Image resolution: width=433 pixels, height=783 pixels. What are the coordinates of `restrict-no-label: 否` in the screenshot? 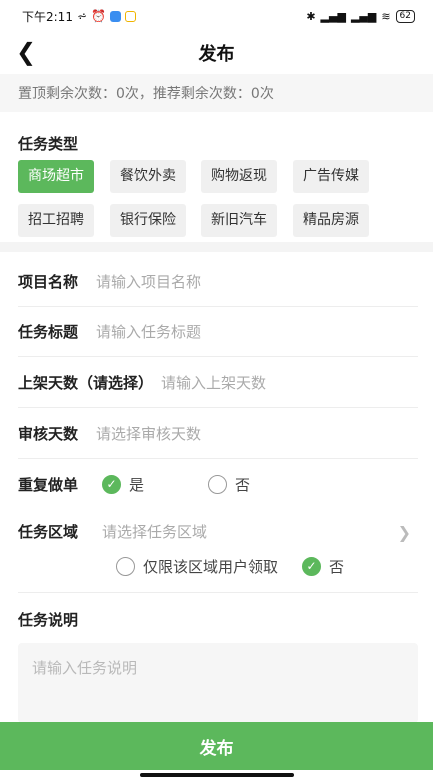 It's located at (337, 566).